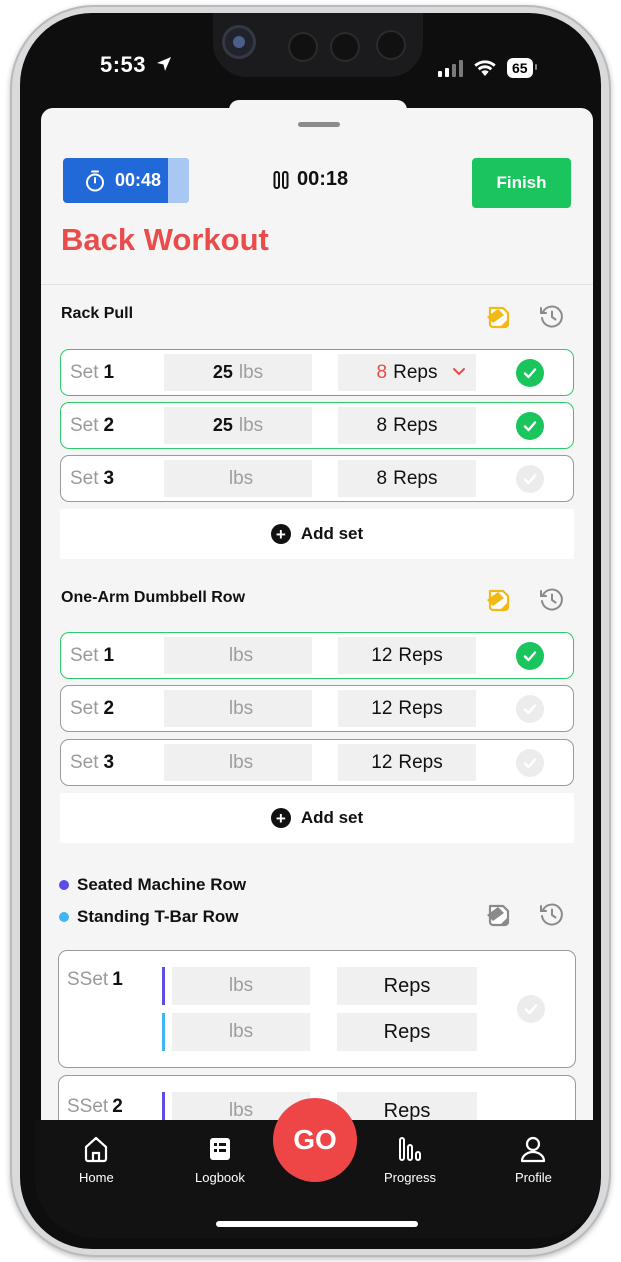  Describe the element at coordinates (317, 478) in the screenshot. I see `set-row: Set 3 lbs 8 Reps` at that location.